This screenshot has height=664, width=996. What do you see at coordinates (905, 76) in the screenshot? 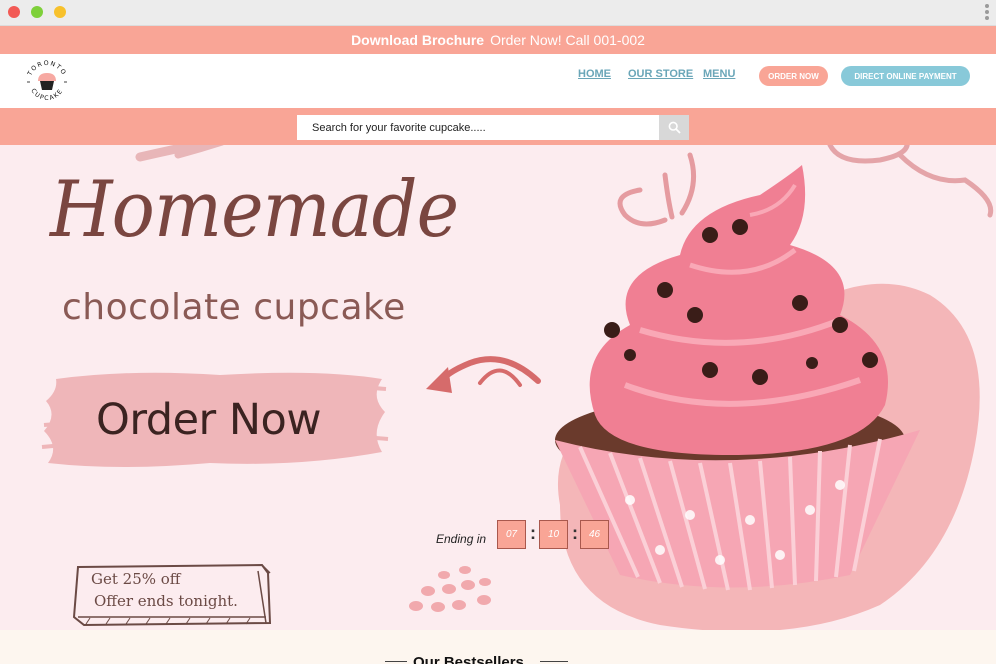
I see `direct-online-payment-button: DIRECT ONLINE PAYMENT` at bounding box center [905, 76].